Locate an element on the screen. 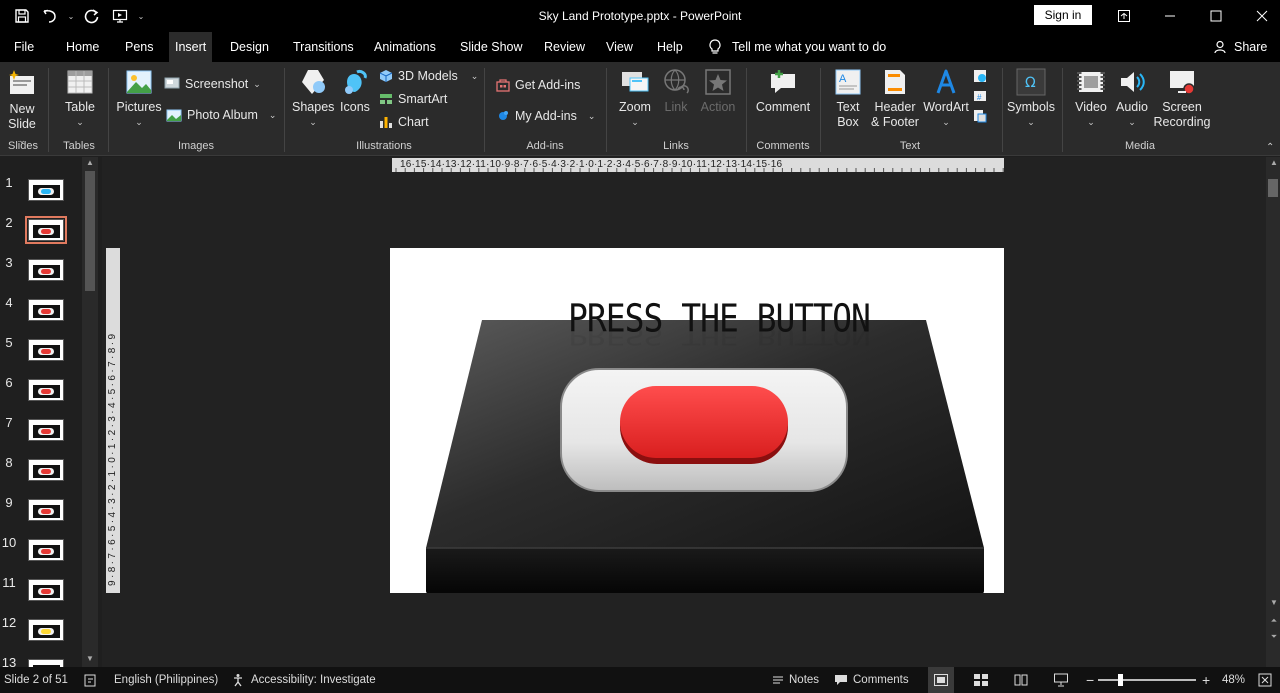 This screenshot has height=693, width=1280. slide-show-view-icon is located at coordinates (1061, 680).